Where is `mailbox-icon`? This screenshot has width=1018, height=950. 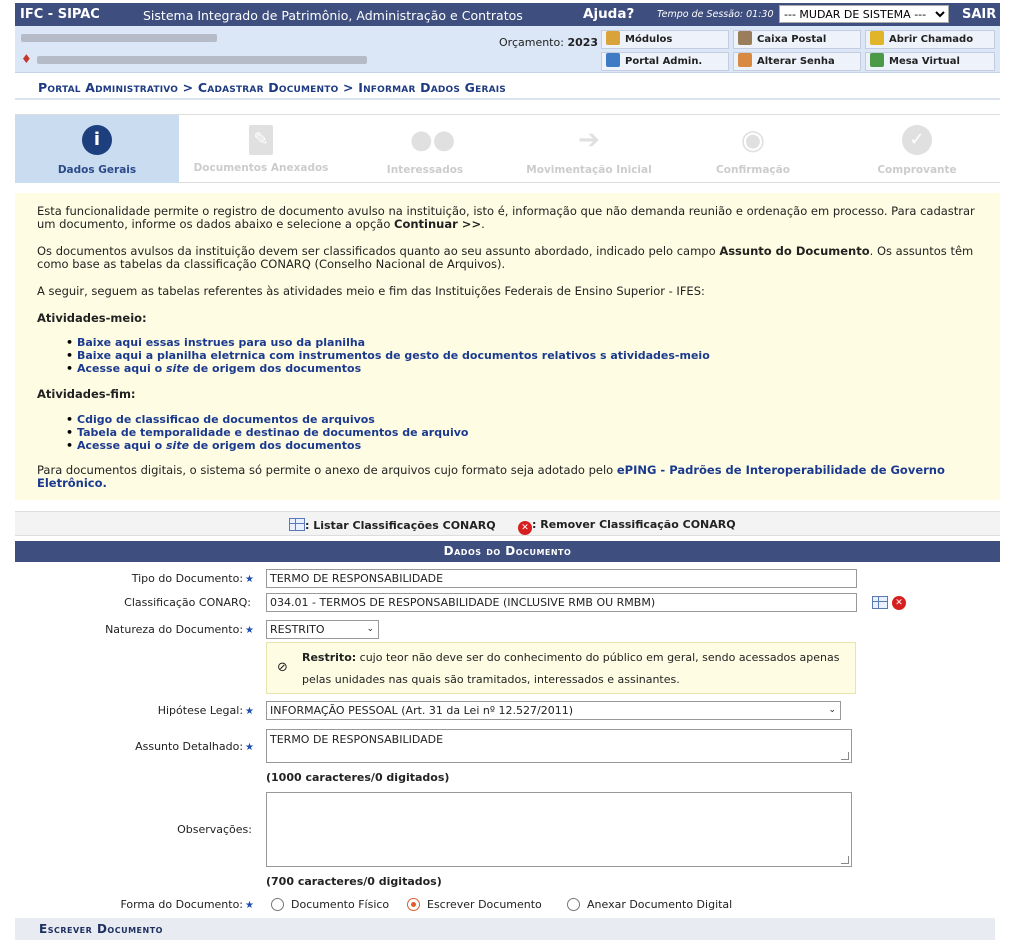 mailbox-icon is located at coordinates (745, 38).